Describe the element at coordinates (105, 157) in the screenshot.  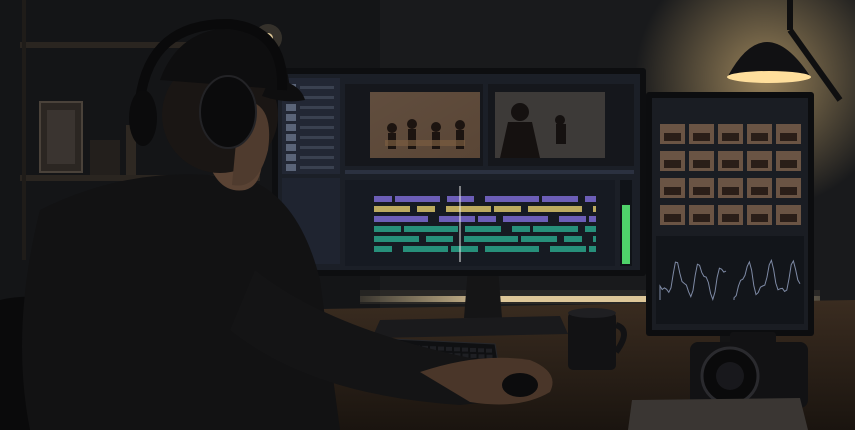
I see `shelf-book` at that location.